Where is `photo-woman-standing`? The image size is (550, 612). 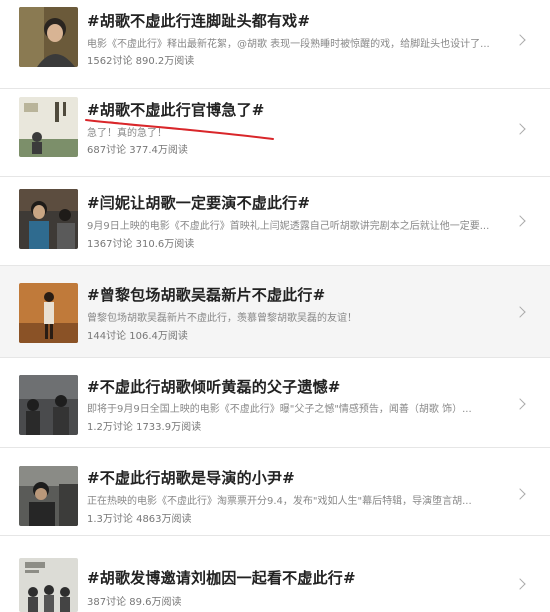 photo-woman-standing is located at coordinates (48, 313).